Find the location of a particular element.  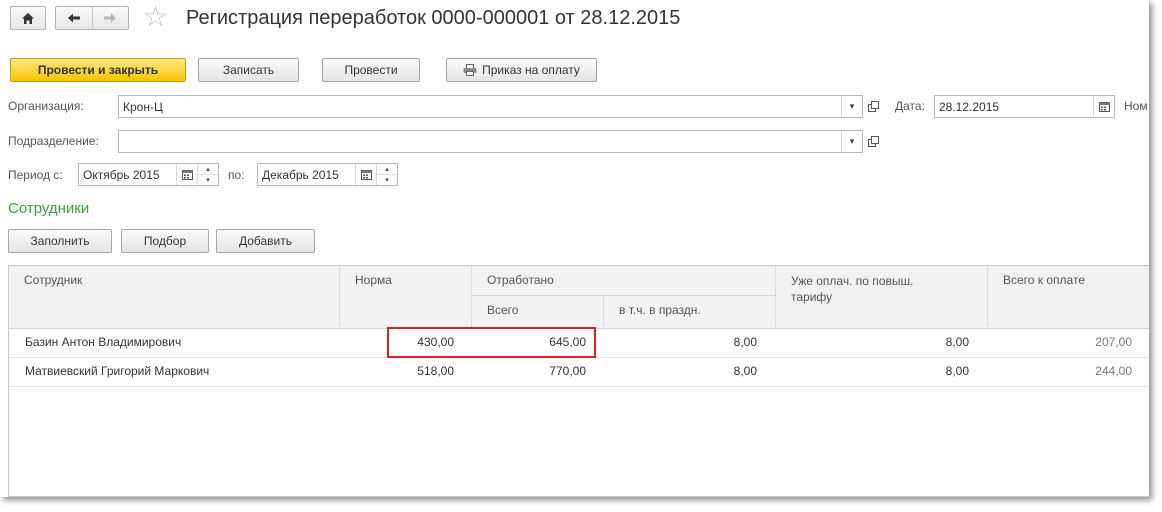

arrow-left-icon is located at coordinates (73, 18).